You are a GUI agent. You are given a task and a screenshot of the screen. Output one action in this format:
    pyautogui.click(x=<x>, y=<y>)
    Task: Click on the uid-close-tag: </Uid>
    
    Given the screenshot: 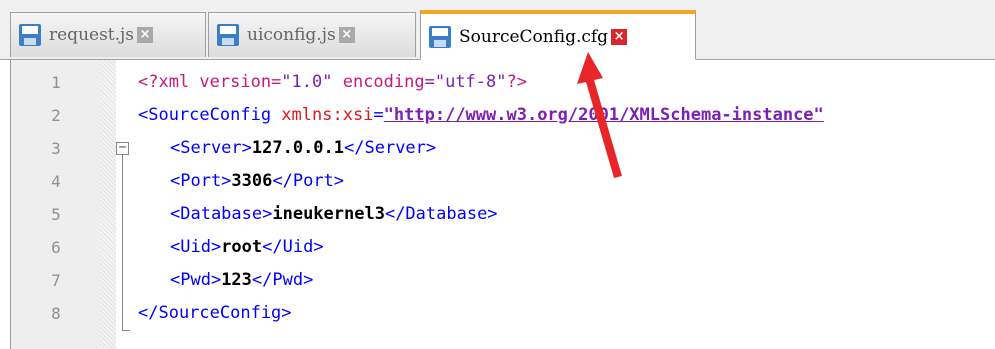 What is the action you would take?
    pyautogui.click(x=293, y=247)
    